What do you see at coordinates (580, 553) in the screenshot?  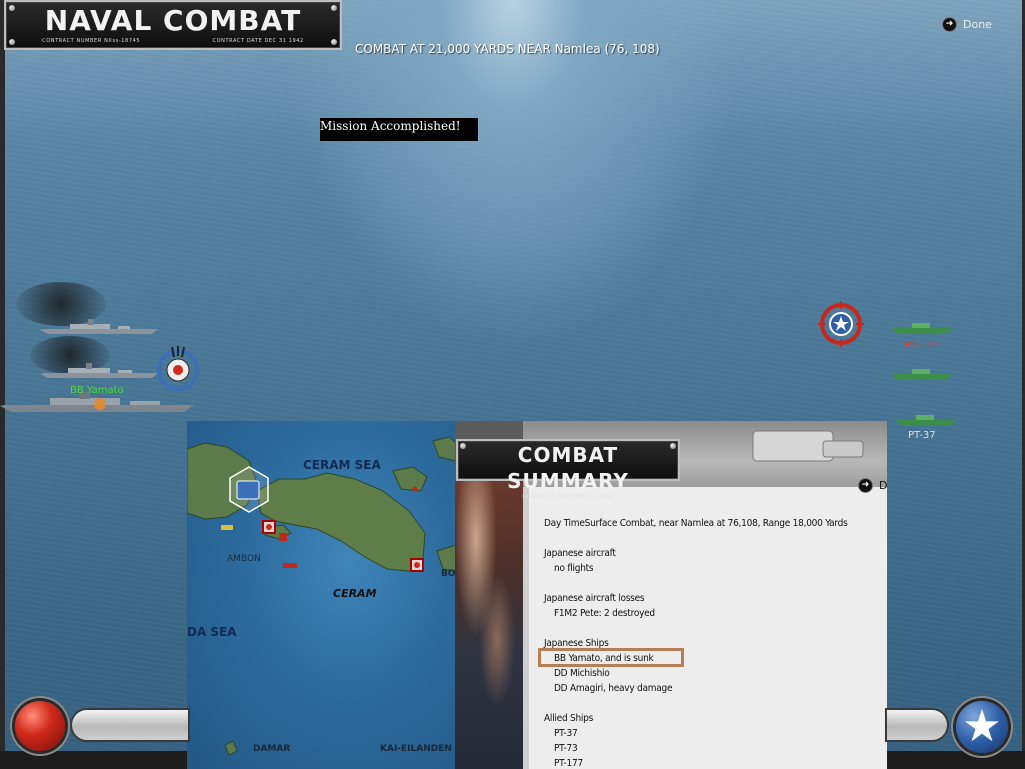 I see `report-line: Japanese aircraft` at bounding box center [580, 553].